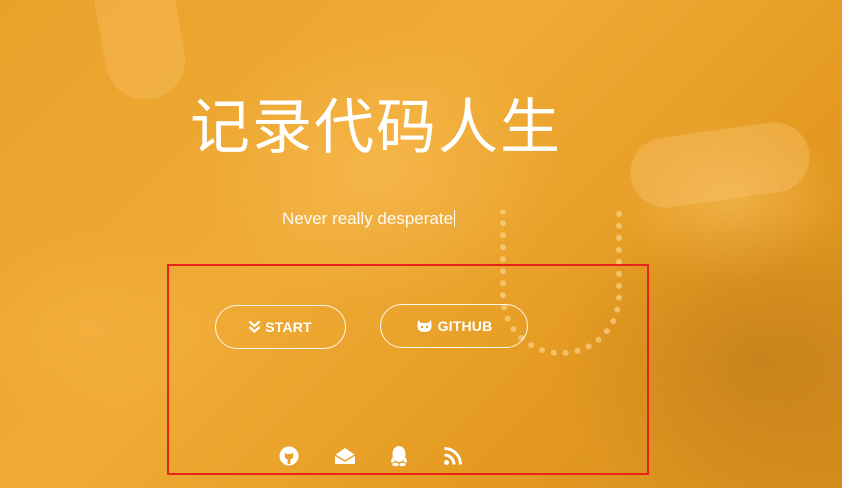  What do you see at coordinates (255, 327) in the screenshot?
I see `double-chevron-down-icon` at bounding box center [255, 327].